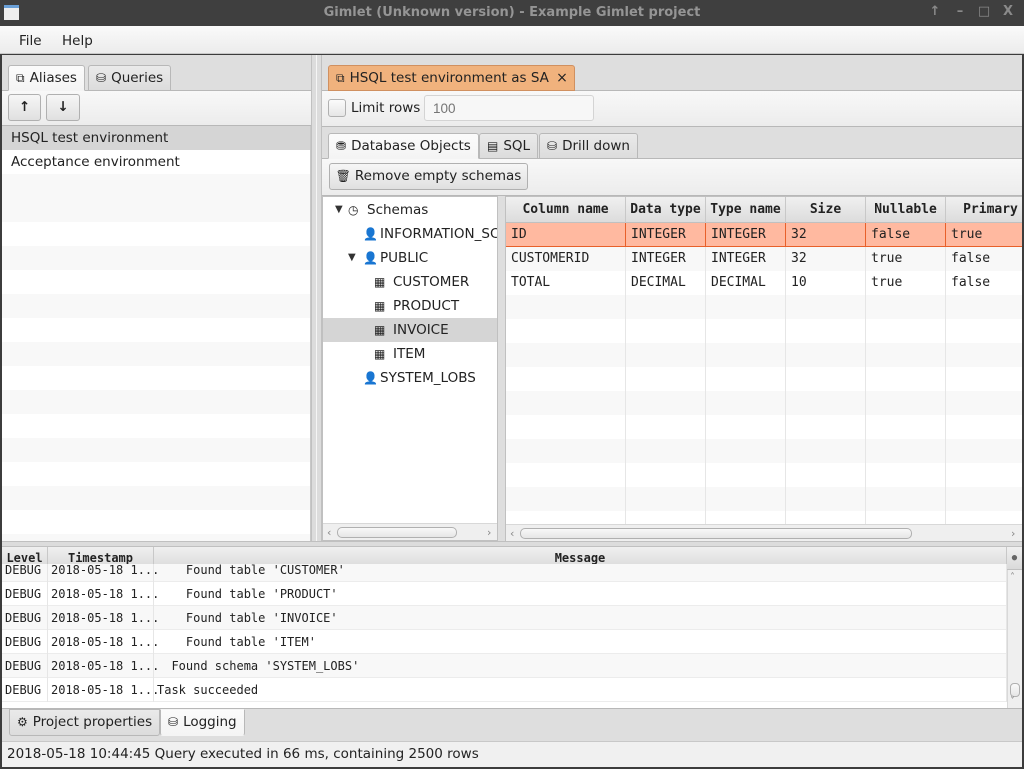 The image size is (1024, 769). I want to click on tree-label: CUSTOMER, so click(431, 282).